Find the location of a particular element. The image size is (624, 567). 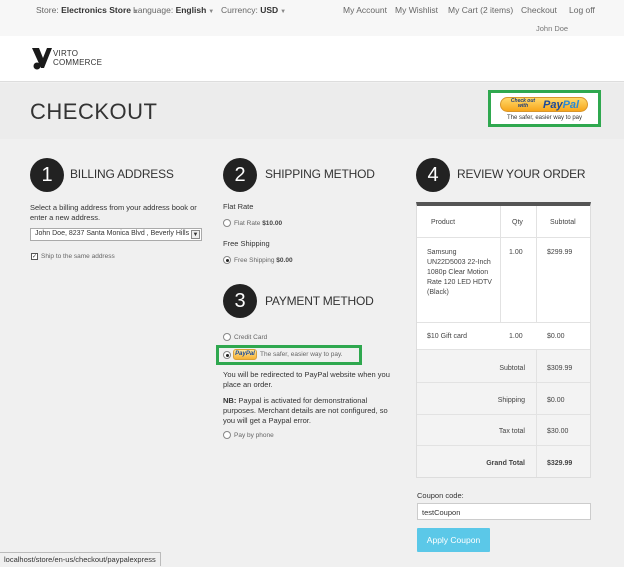

free-shipping-group-label: Free Shipping is located at coordinates (246, 243).